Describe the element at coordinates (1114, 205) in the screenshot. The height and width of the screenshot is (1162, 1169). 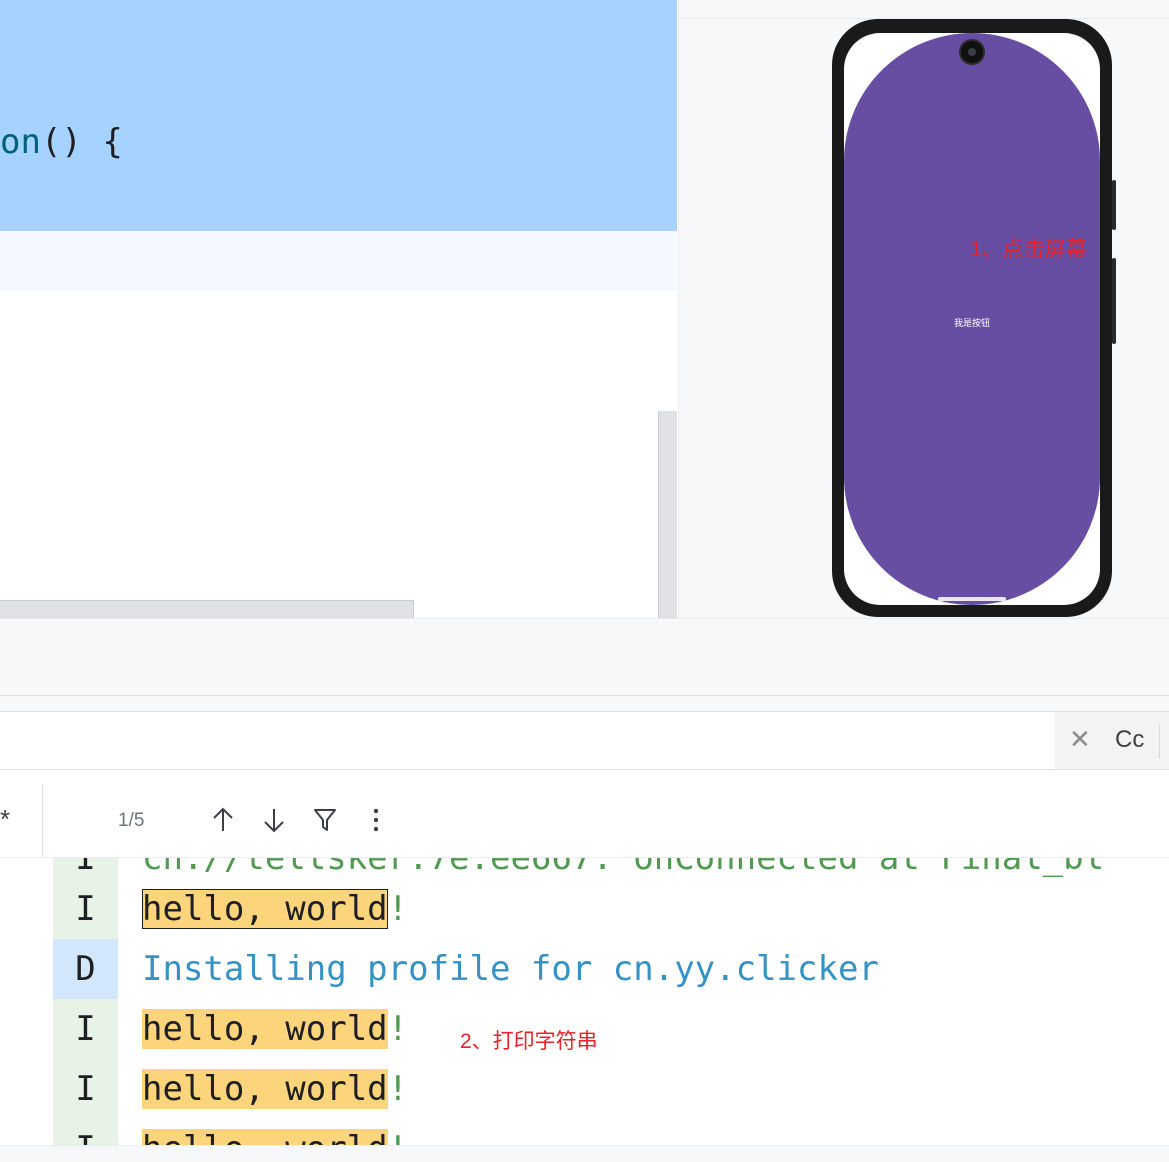
I see `phone-volume-button` at that location.